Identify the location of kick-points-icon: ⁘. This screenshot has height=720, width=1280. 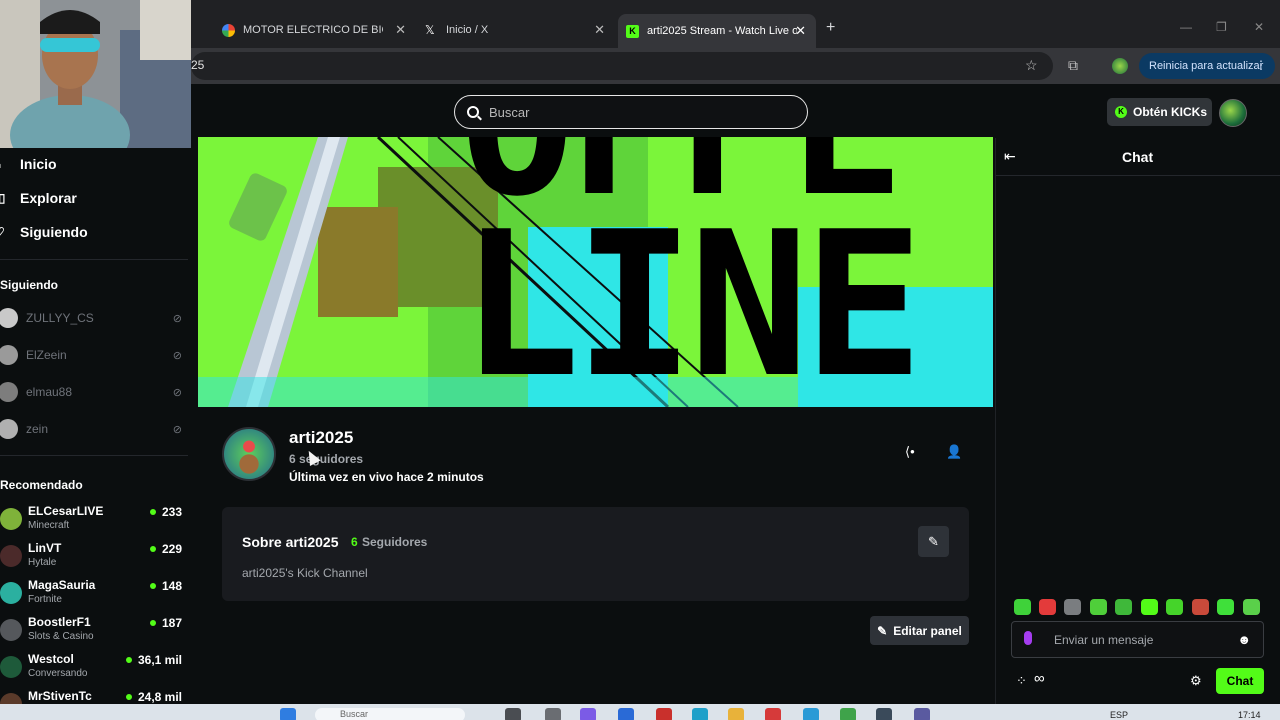
(1021, 681).